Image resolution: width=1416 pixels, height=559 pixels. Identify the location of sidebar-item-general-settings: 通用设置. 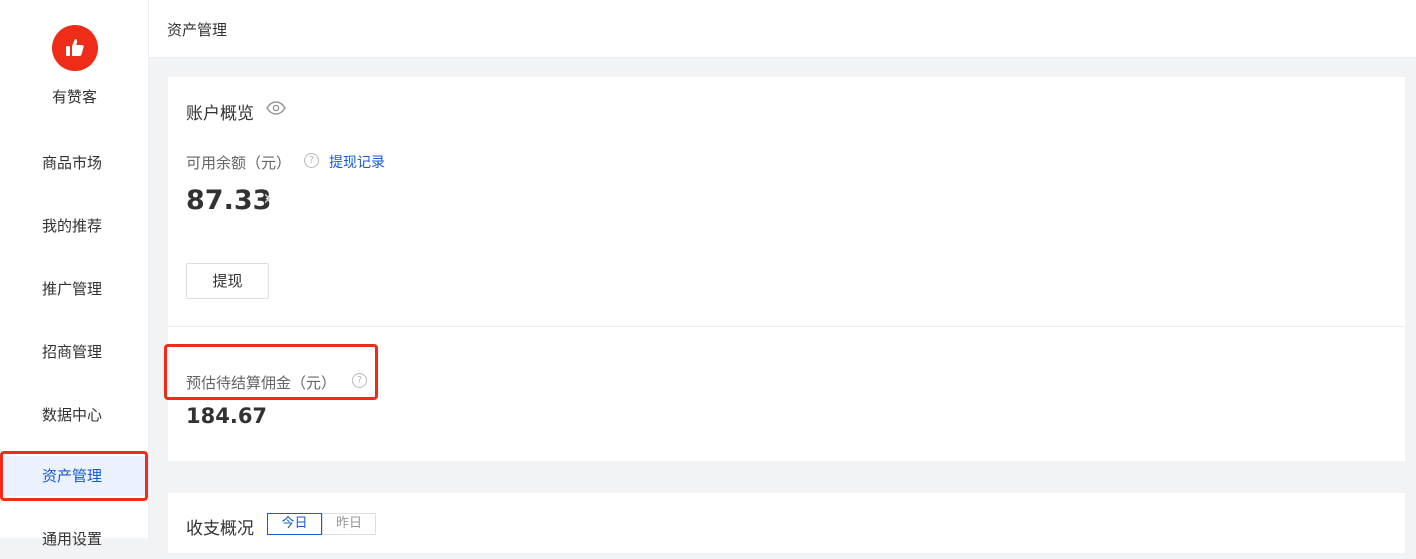
(74, 539).